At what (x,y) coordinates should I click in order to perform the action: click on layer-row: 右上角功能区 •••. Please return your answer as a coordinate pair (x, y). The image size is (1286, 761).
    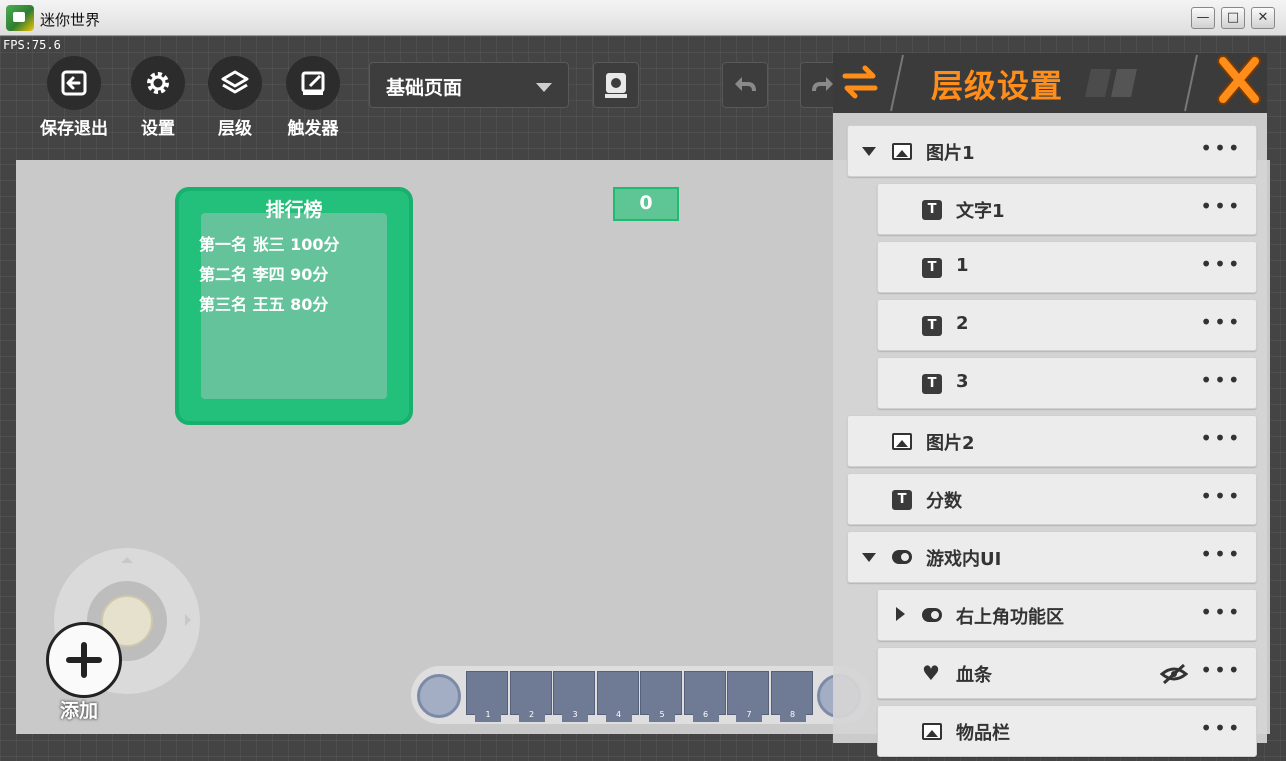
    Looking at the image, I should click on (1067, 615).